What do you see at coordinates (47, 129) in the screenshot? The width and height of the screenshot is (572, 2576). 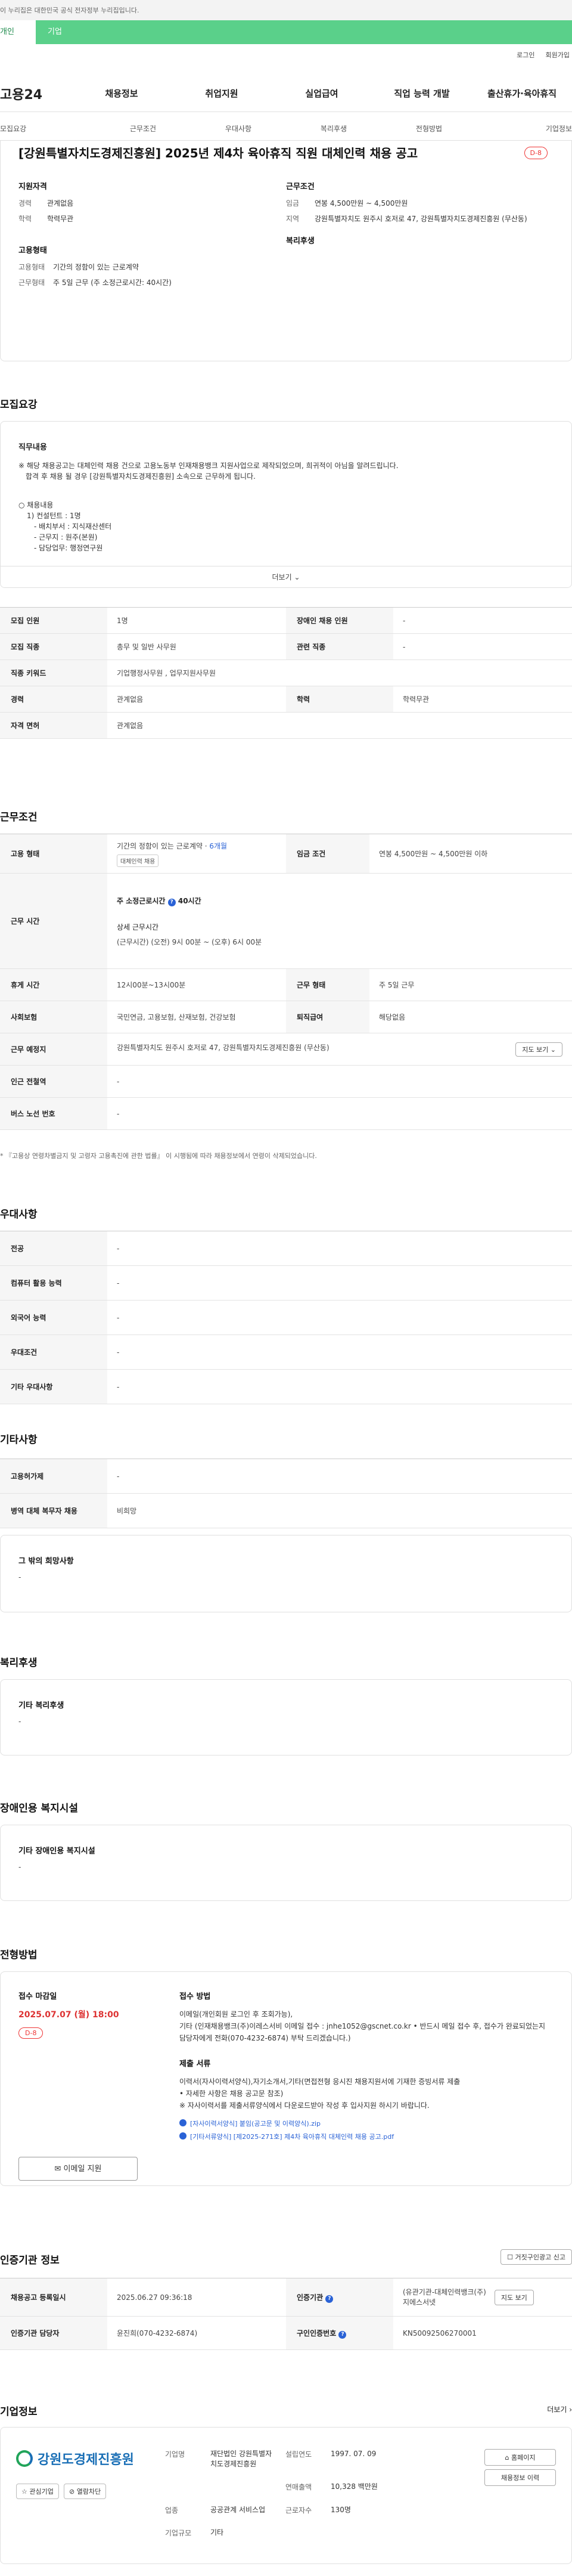 I see `anchor-recruit: 모집요강` at bounding box center [47, 129].